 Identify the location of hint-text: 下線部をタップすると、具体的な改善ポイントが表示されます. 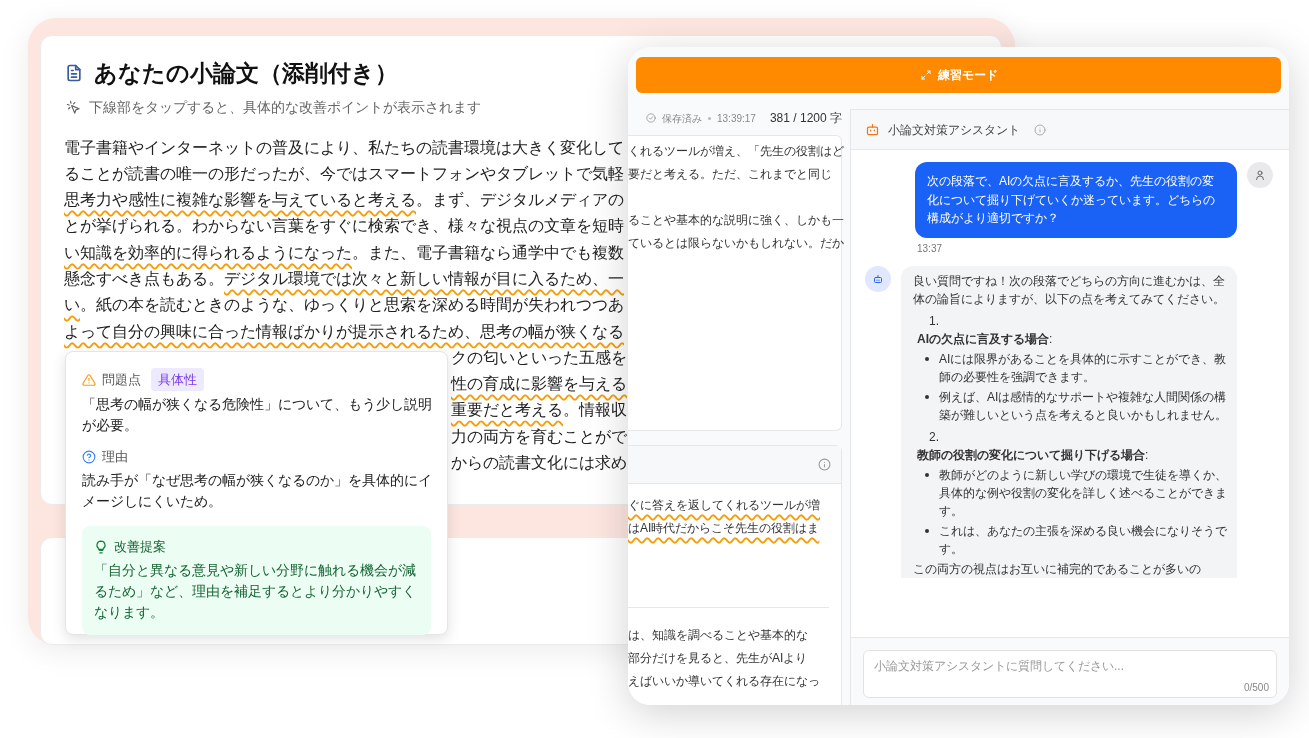
(285, 107).